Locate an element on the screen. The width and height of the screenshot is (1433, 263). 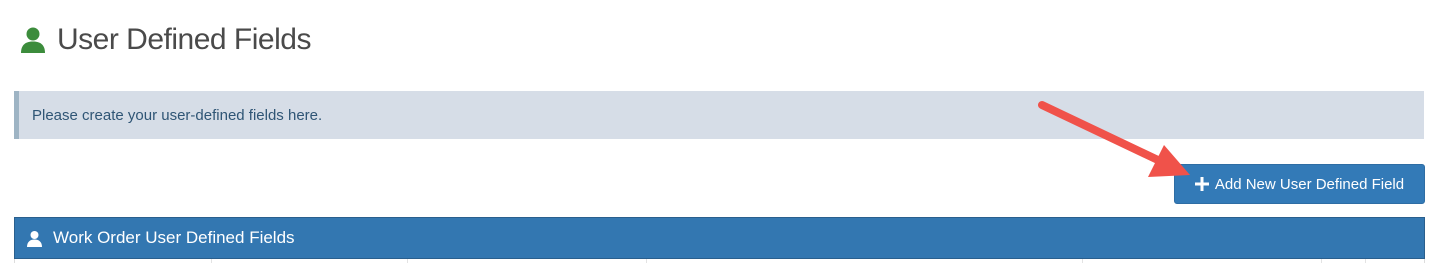
page-header: User Defined Fields is located at coordinates (165, 40).